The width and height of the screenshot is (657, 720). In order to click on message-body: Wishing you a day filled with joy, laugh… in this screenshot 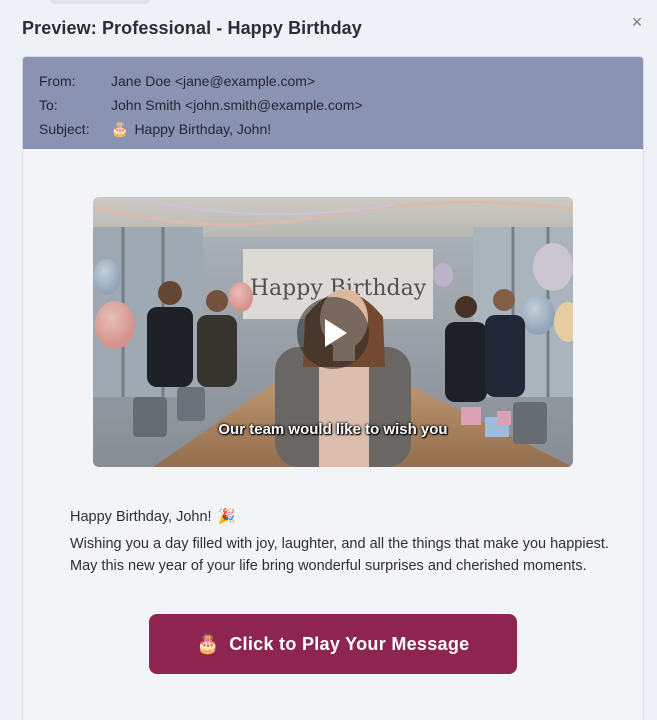, I will do `click(339, 555)`.